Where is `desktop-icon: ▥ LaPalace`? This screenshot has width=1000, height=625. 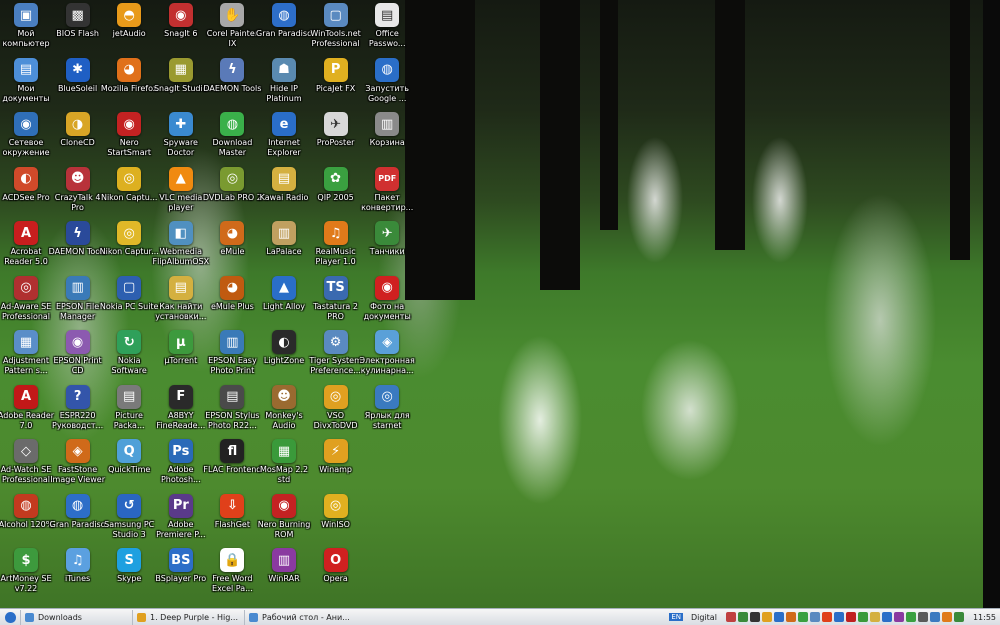
desktop-icon: ▥ LaPalace is located at coordinates (284, 239).